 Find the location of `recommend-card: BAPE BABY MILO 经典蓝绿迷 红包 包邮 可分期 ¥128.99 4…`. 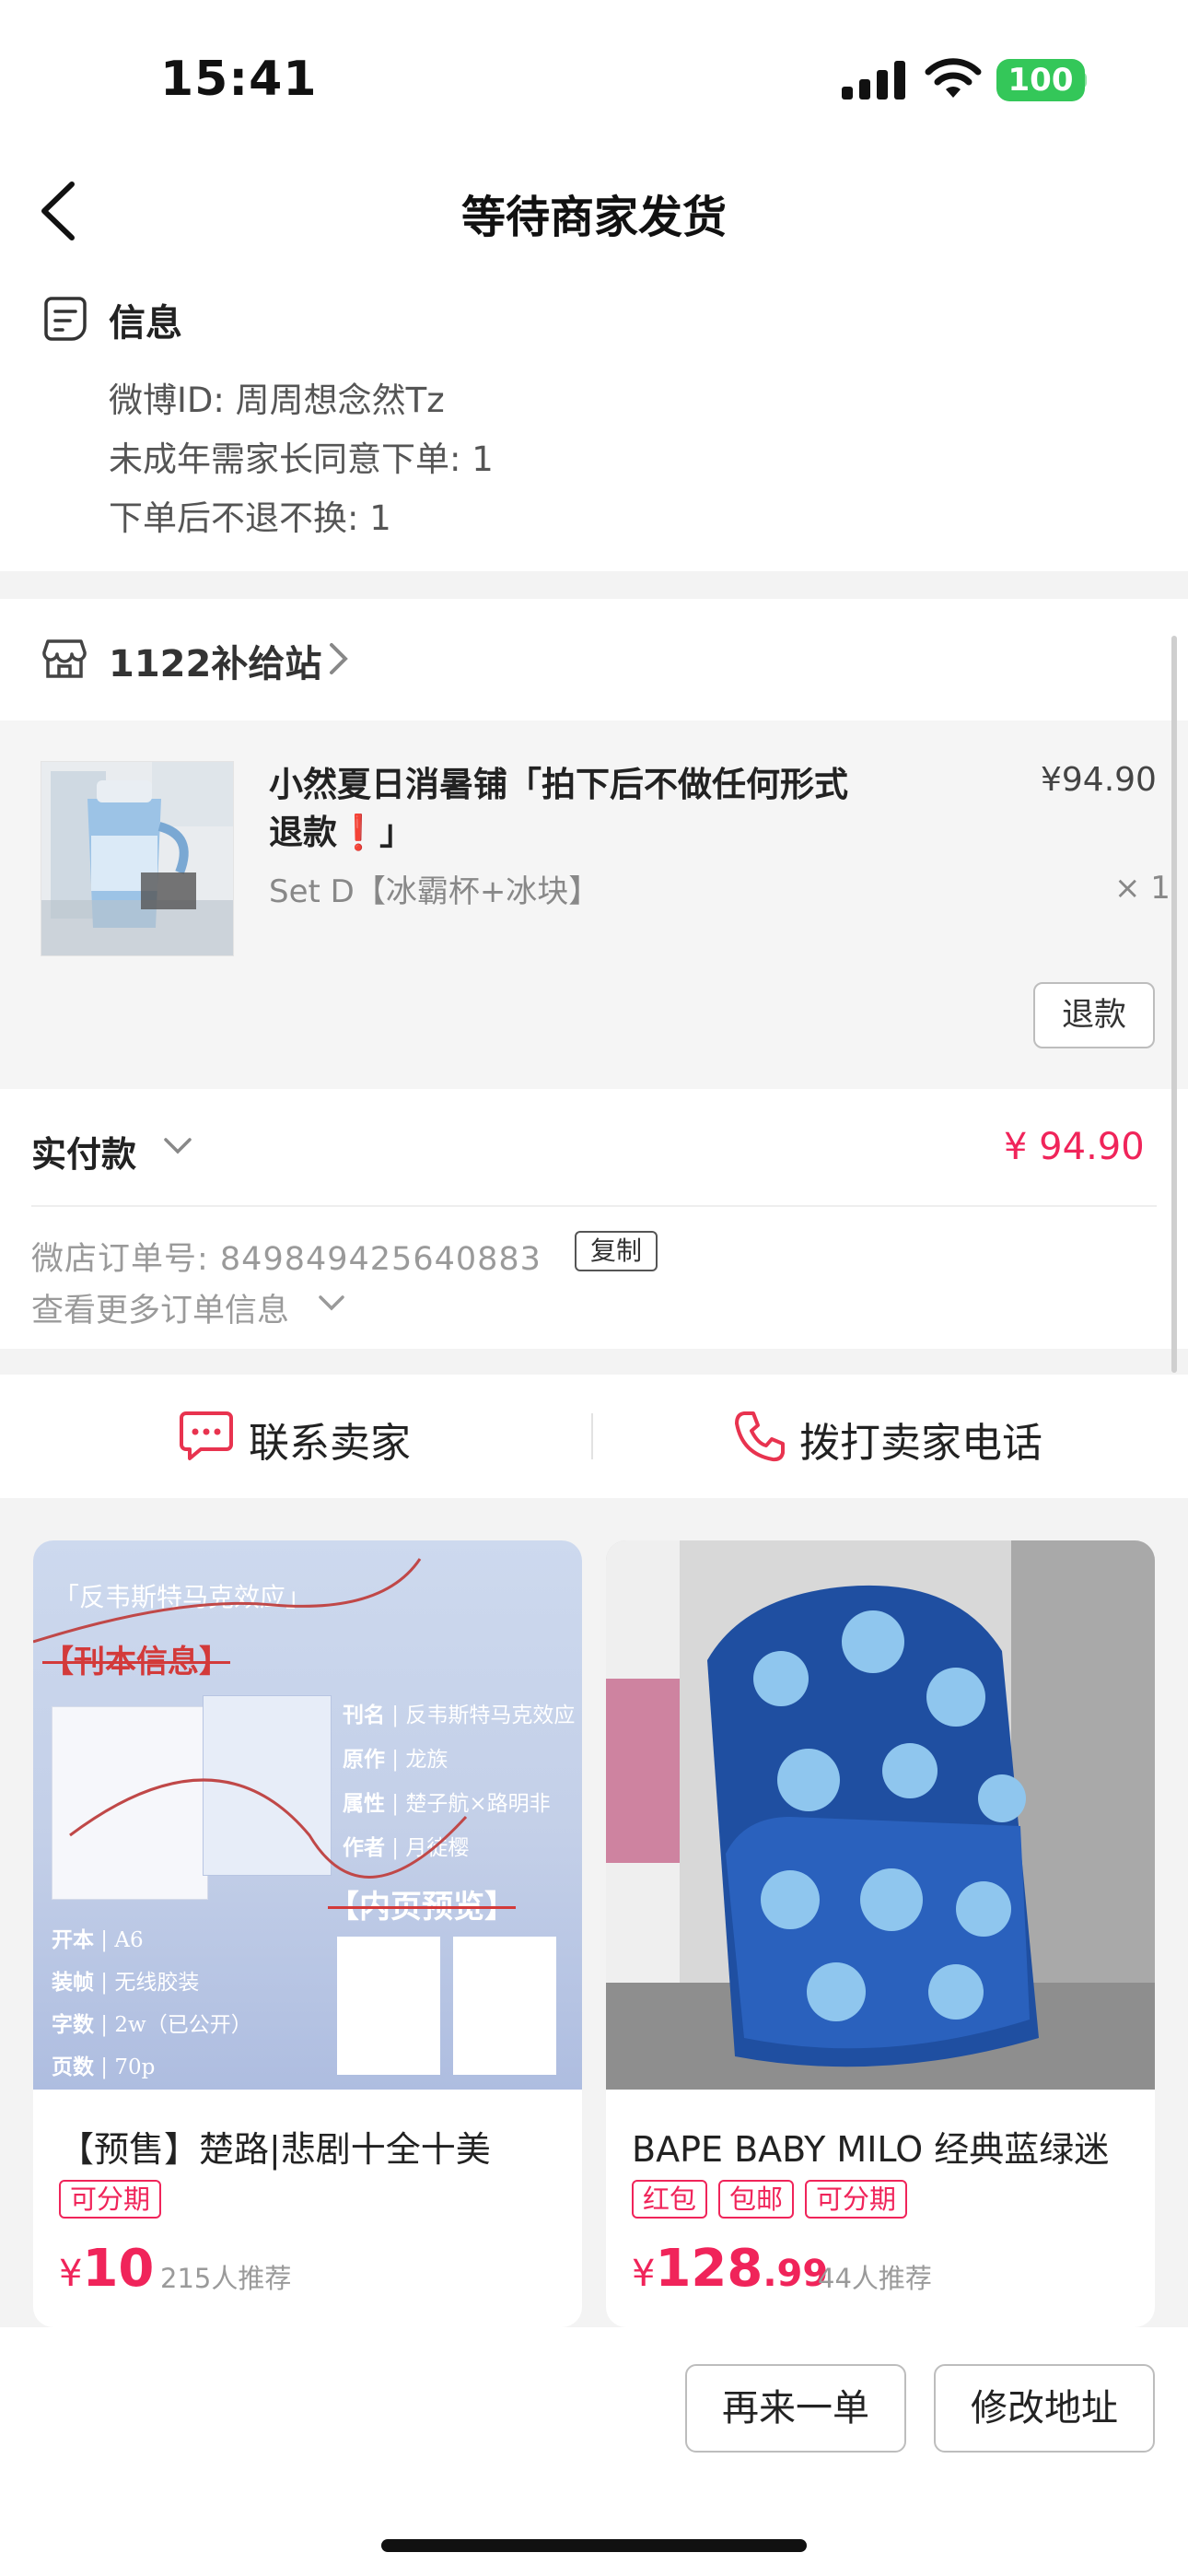

recommend-card: BAPE BABY MILO 经典蓝绿迷 红包 包邮 可分期 ¥128.99 4… is located at coordinates (880, 1934).